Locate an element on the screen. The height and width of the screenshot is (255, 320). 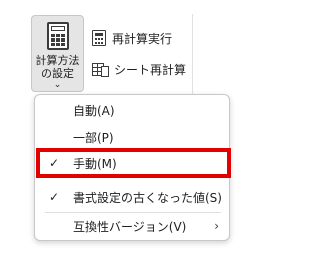
calculate-now-label: 再計算実行 is located at coordinates (142, 38).